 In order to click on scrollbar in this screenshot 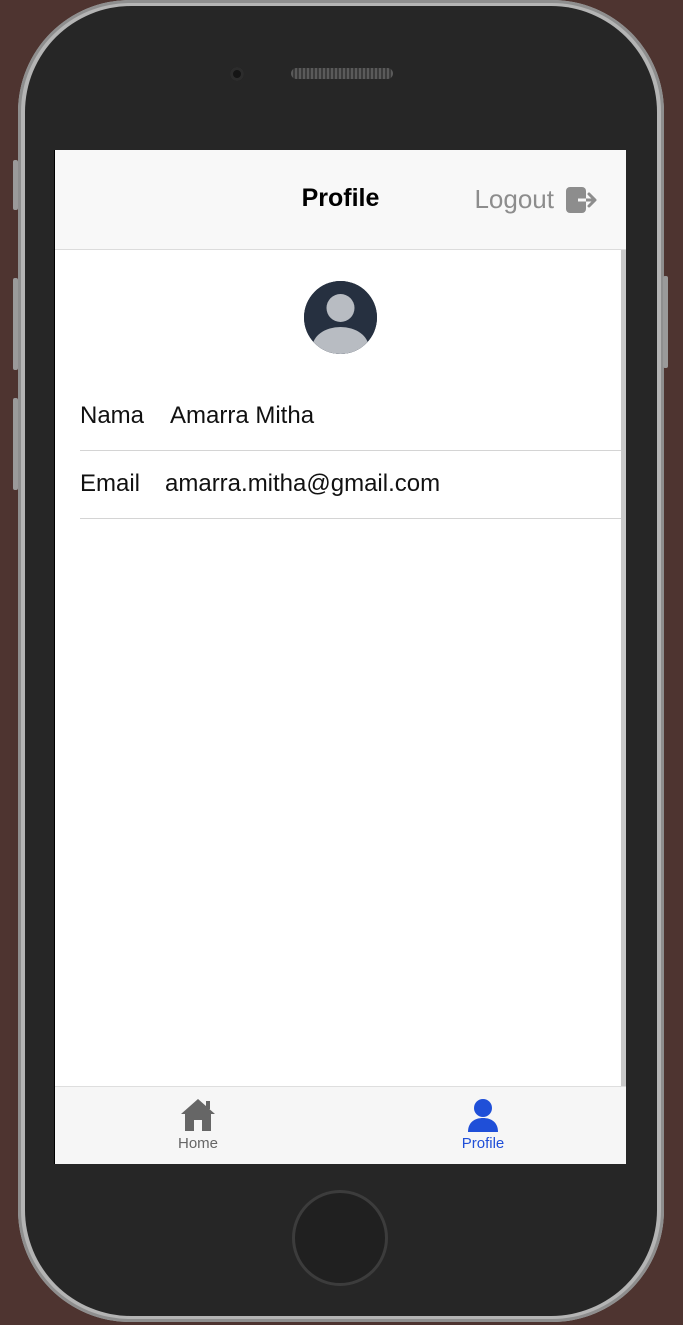, I will do `click(623, 706)`.